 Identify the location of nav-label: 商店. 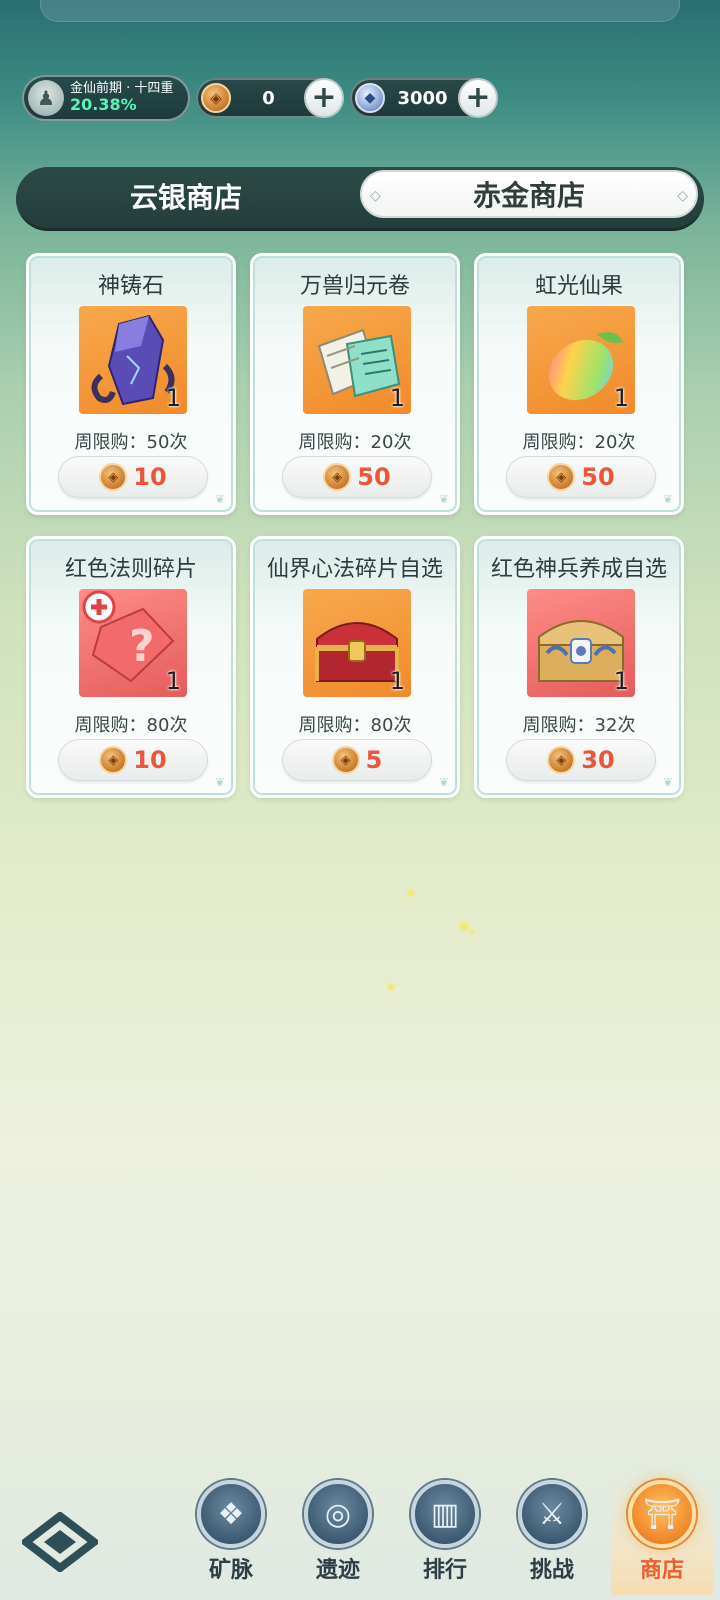
(661, 1570).